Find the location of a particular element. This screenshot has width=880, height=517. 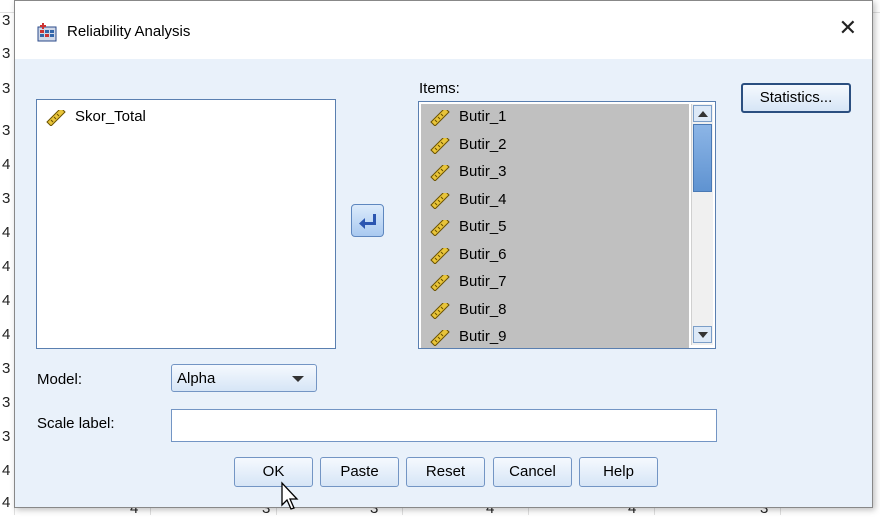

row-gutter: 3 3 3 3 4 3 4 4 4 4 3 3 3 4 4 is located at coordinates (7, 257).